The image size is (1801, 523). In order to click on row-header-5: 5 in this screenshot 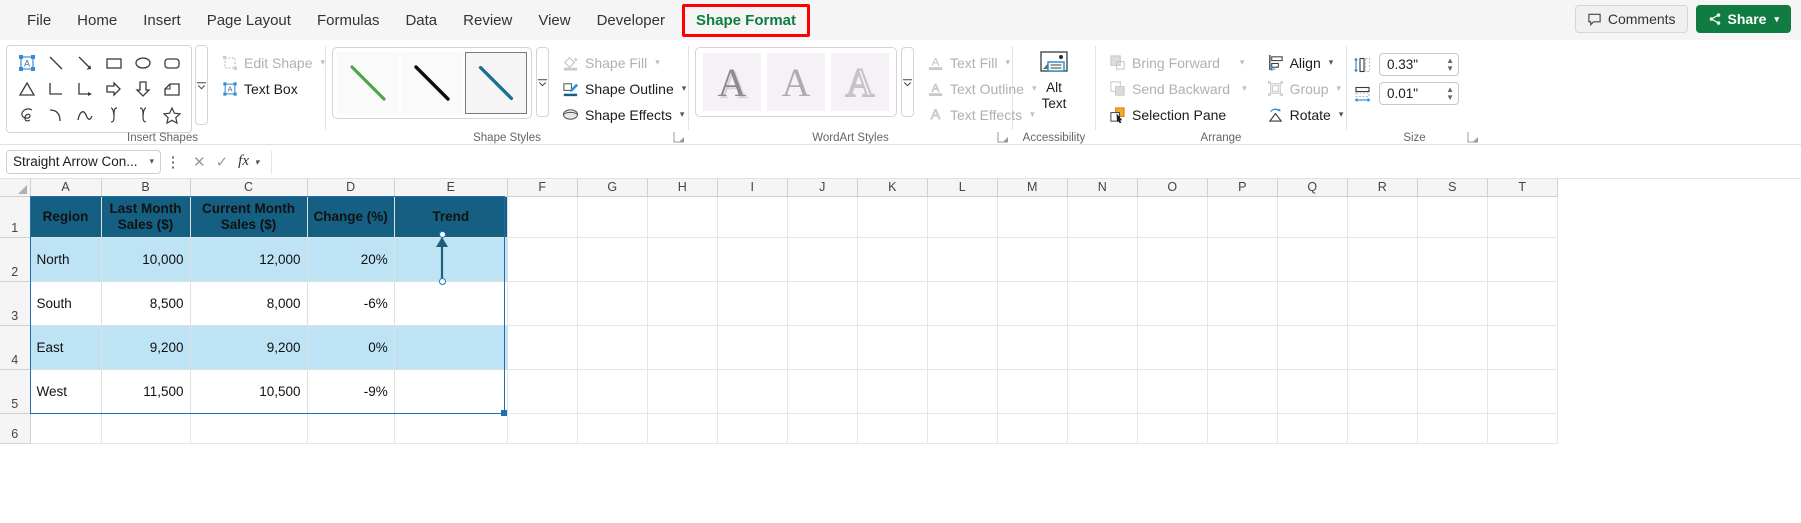, I will do `click(15, 391)`.